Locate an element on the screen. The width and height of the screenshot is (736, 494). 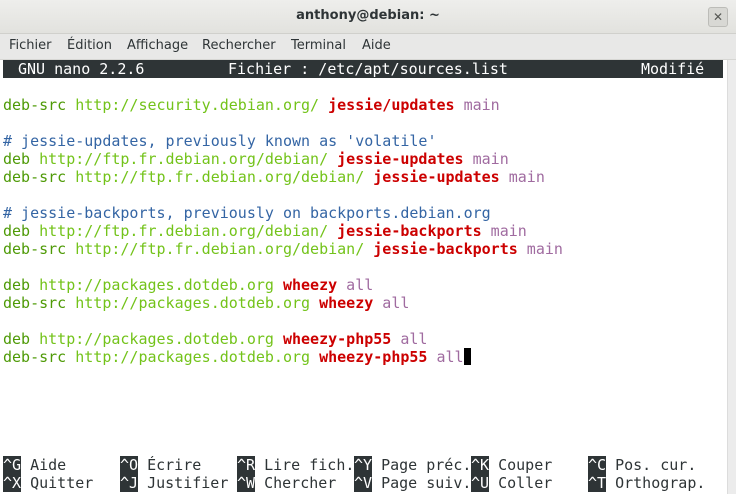
shortcut-item: ^O Écrire is located at coordinates (160, 465).